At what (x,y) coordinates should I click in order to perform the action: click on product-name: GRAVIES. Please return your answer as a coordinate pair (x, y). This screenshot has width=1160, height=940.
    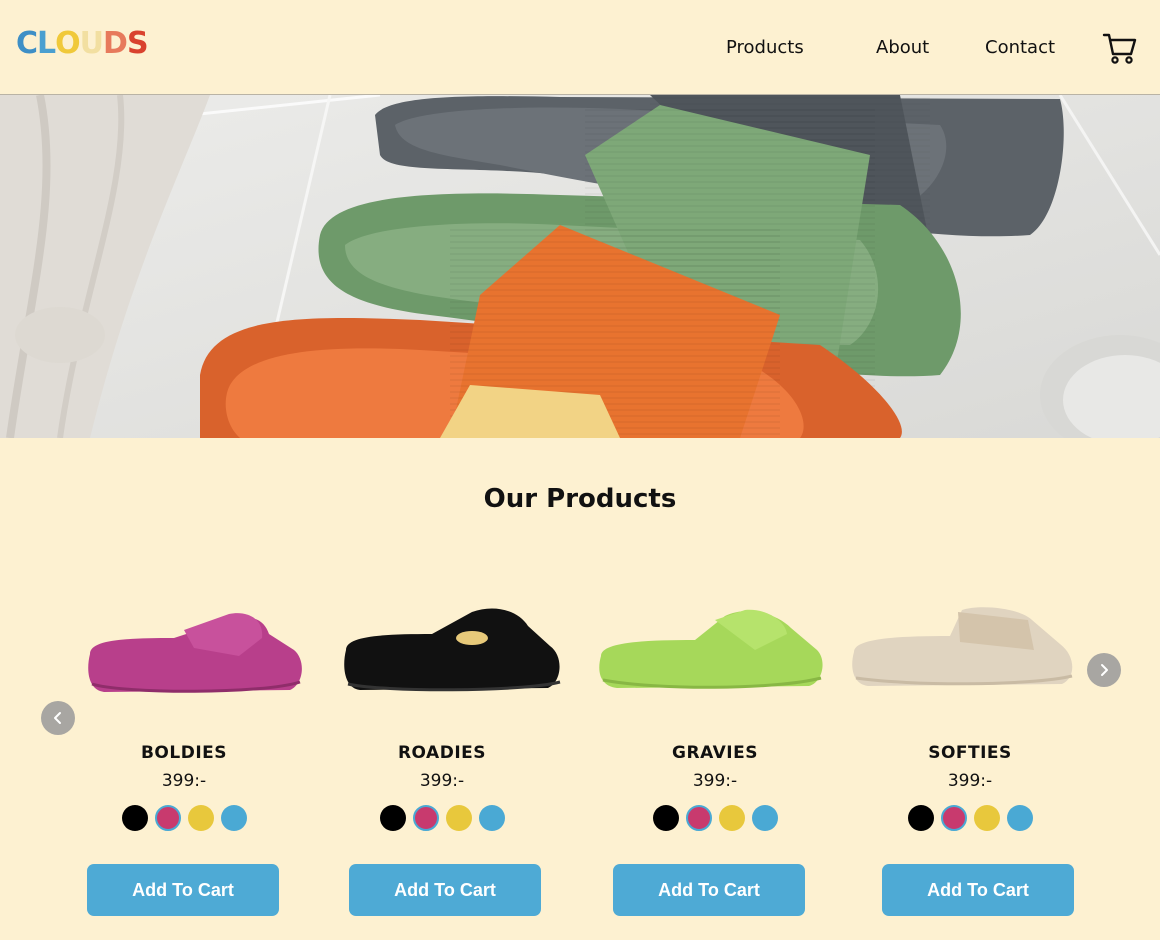
    Looking at the image, I should click on (715, 753).